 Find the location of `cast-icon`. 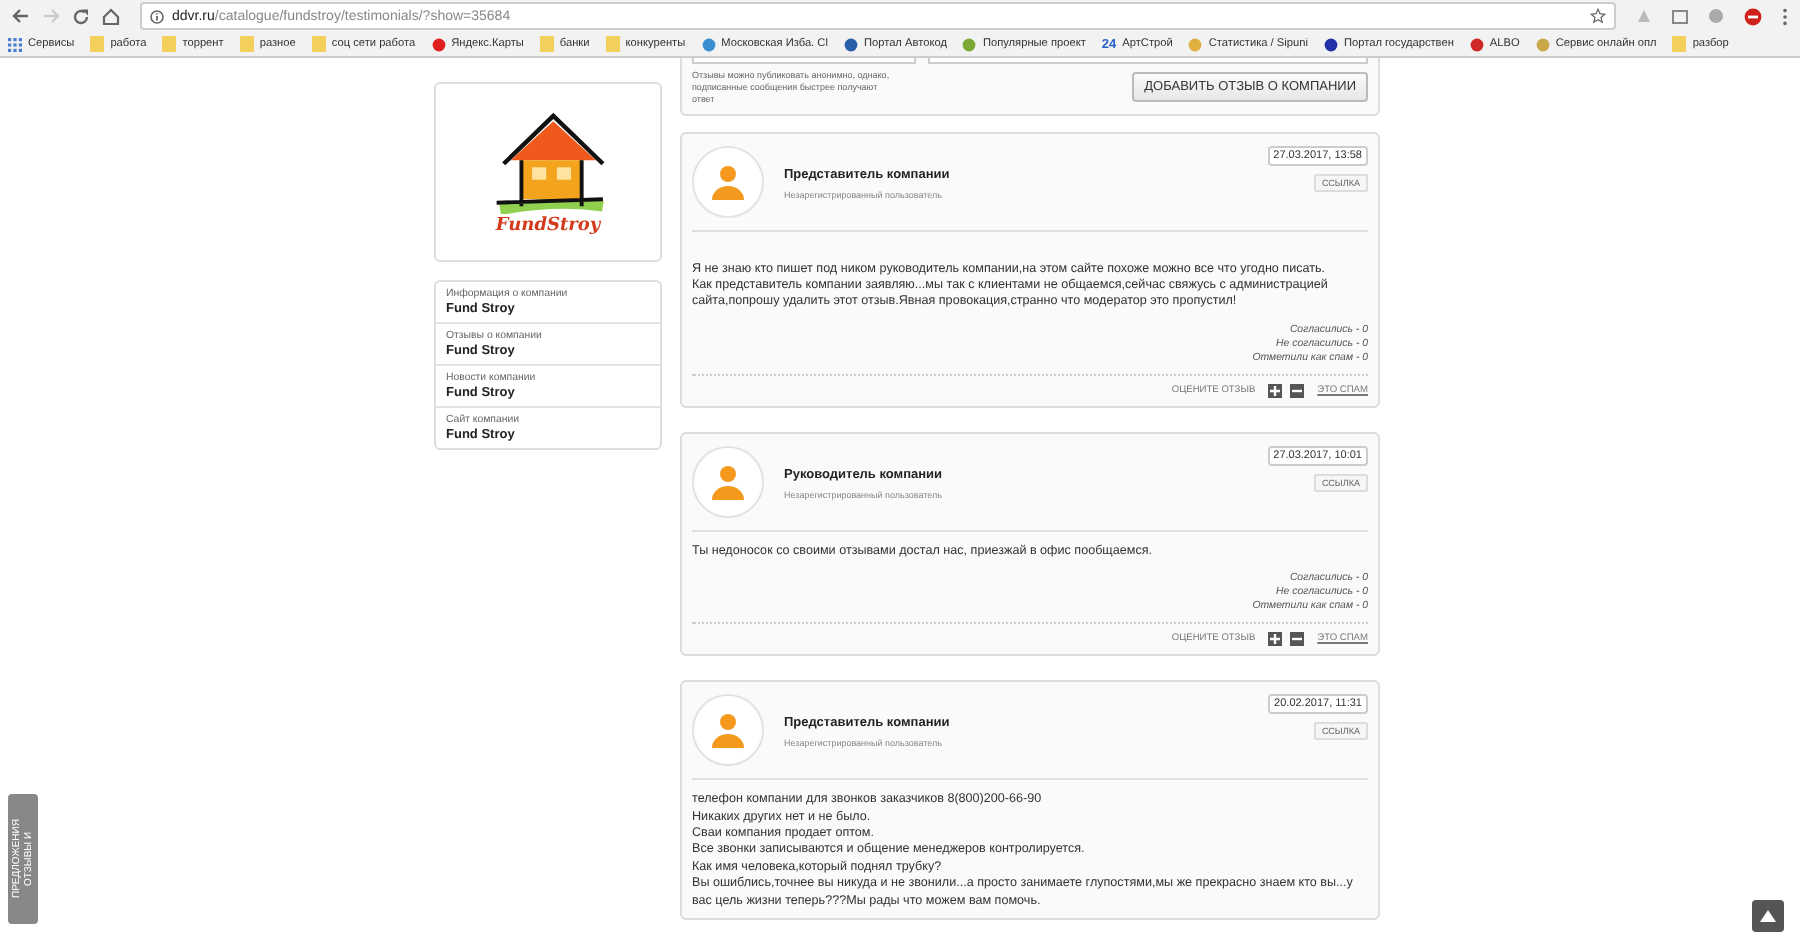

cast-icon is located at coordinates (1680, 16).